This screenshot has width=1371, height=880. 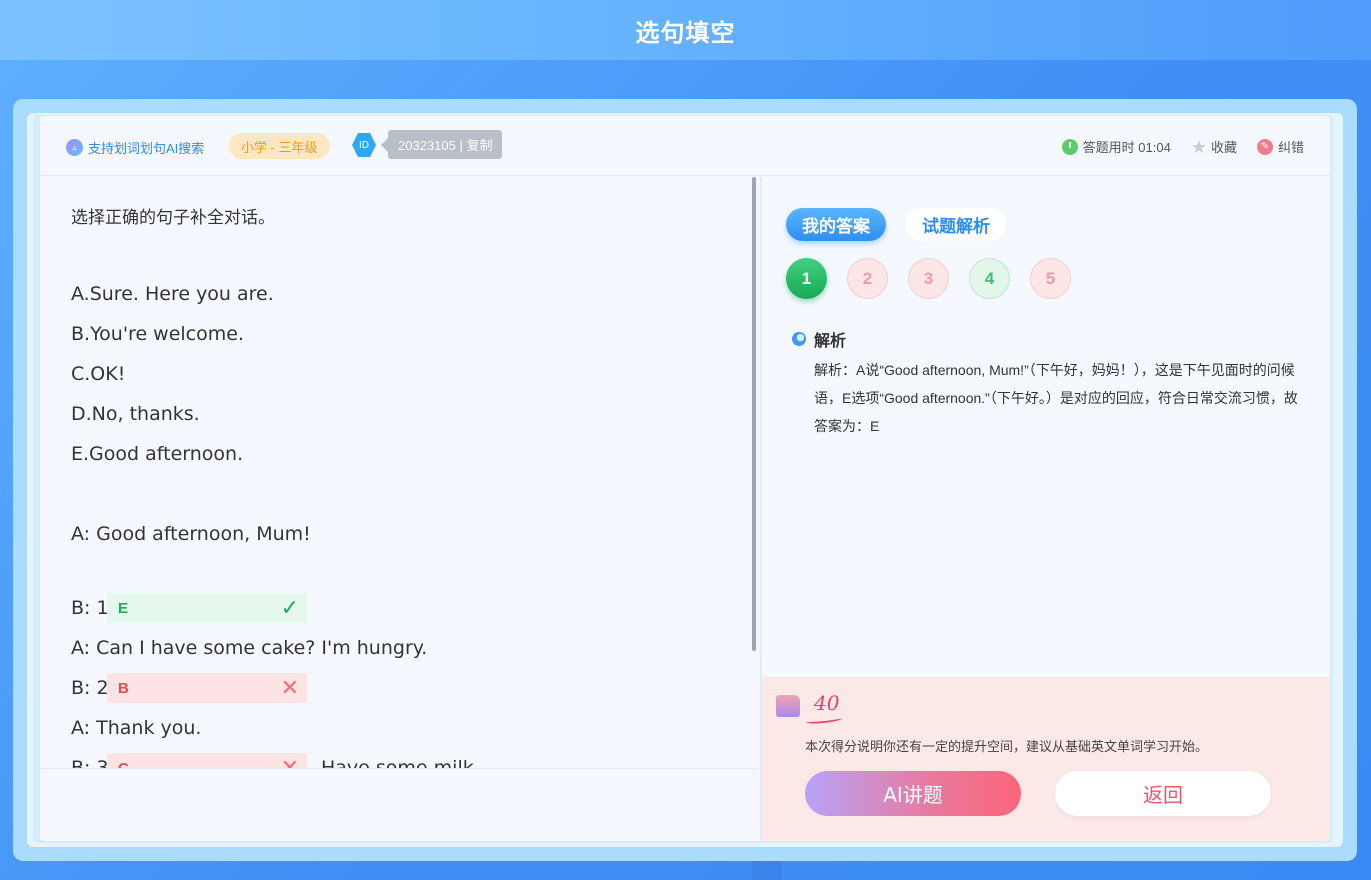 I want to click on question-number-2: 2, so click(x=867, y=278).